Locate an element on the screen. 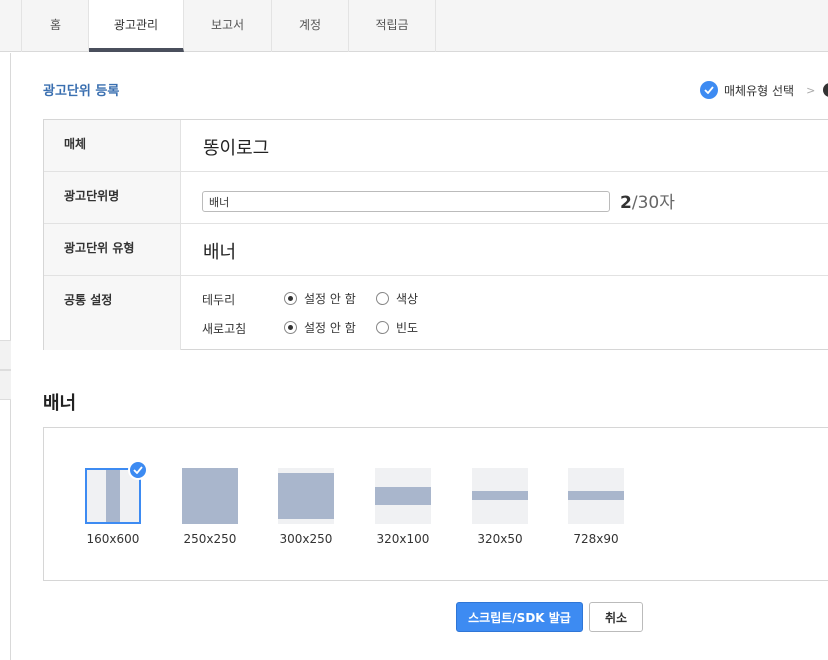  chevron-right-icon: > is located at coordinates (811, 90).